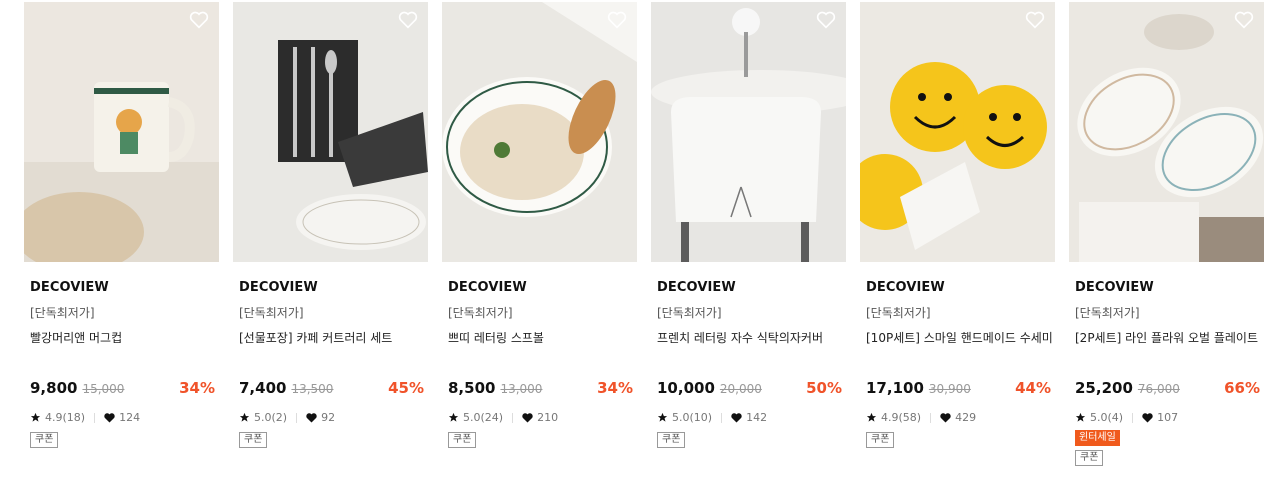  Describe the element at coordinates (330, 132) in the screenshot. I see `product-image-cutlery` at that location.